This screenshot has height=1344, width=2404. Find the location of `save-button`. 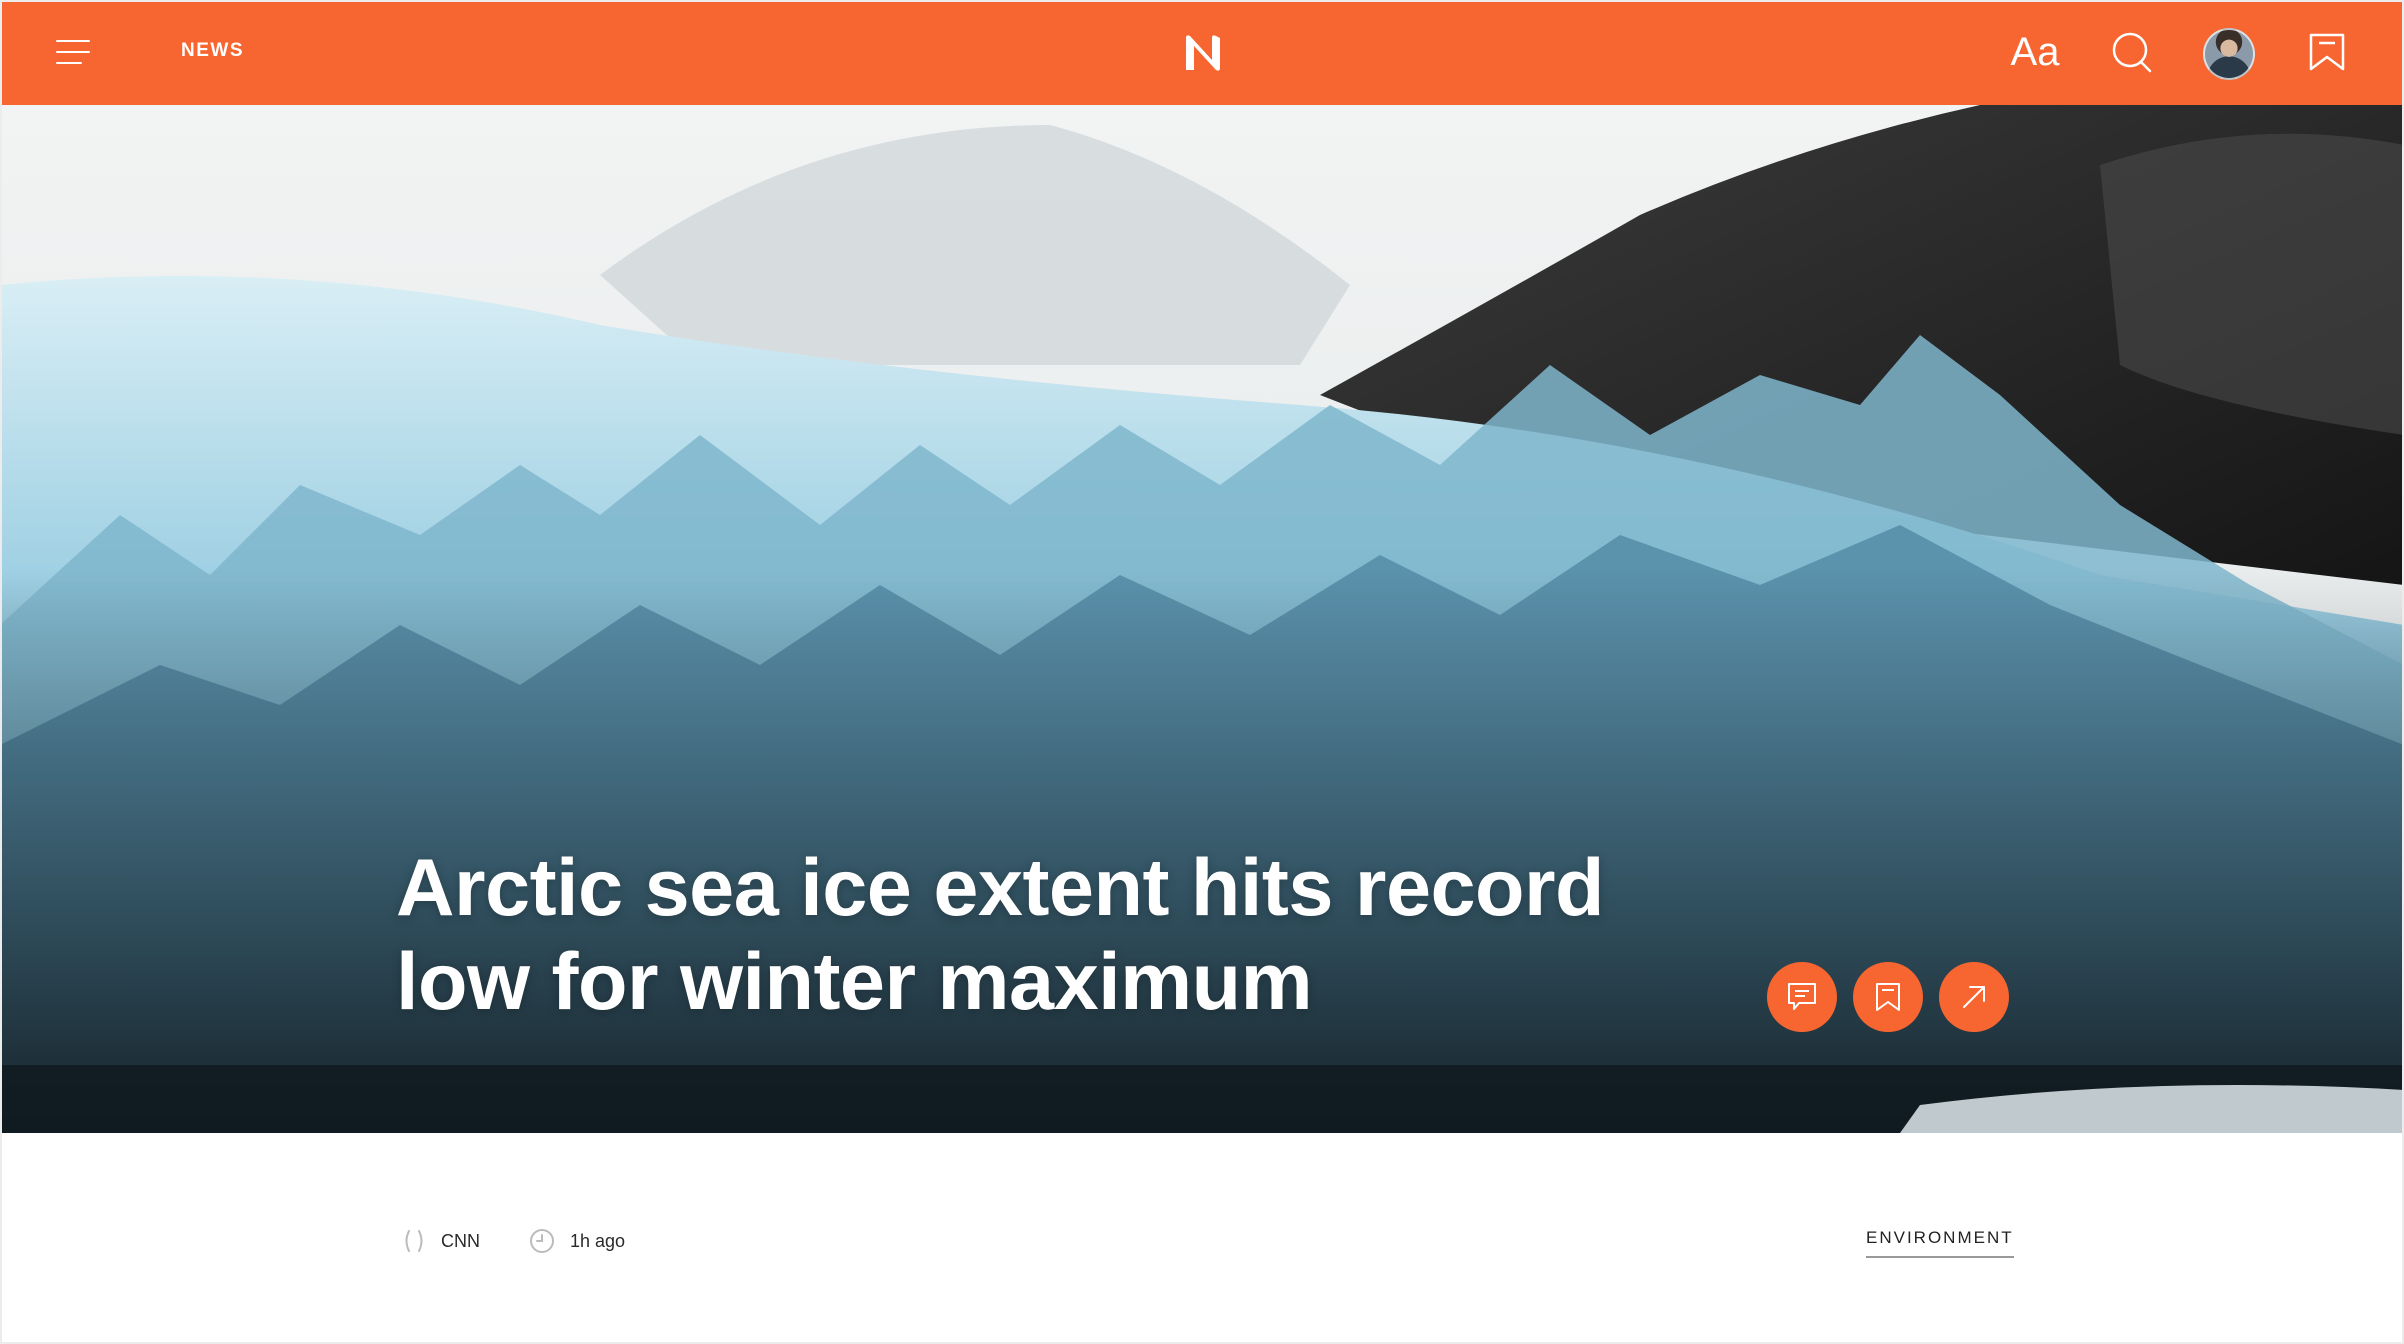

save-button is located at coordinates (1888, 997).